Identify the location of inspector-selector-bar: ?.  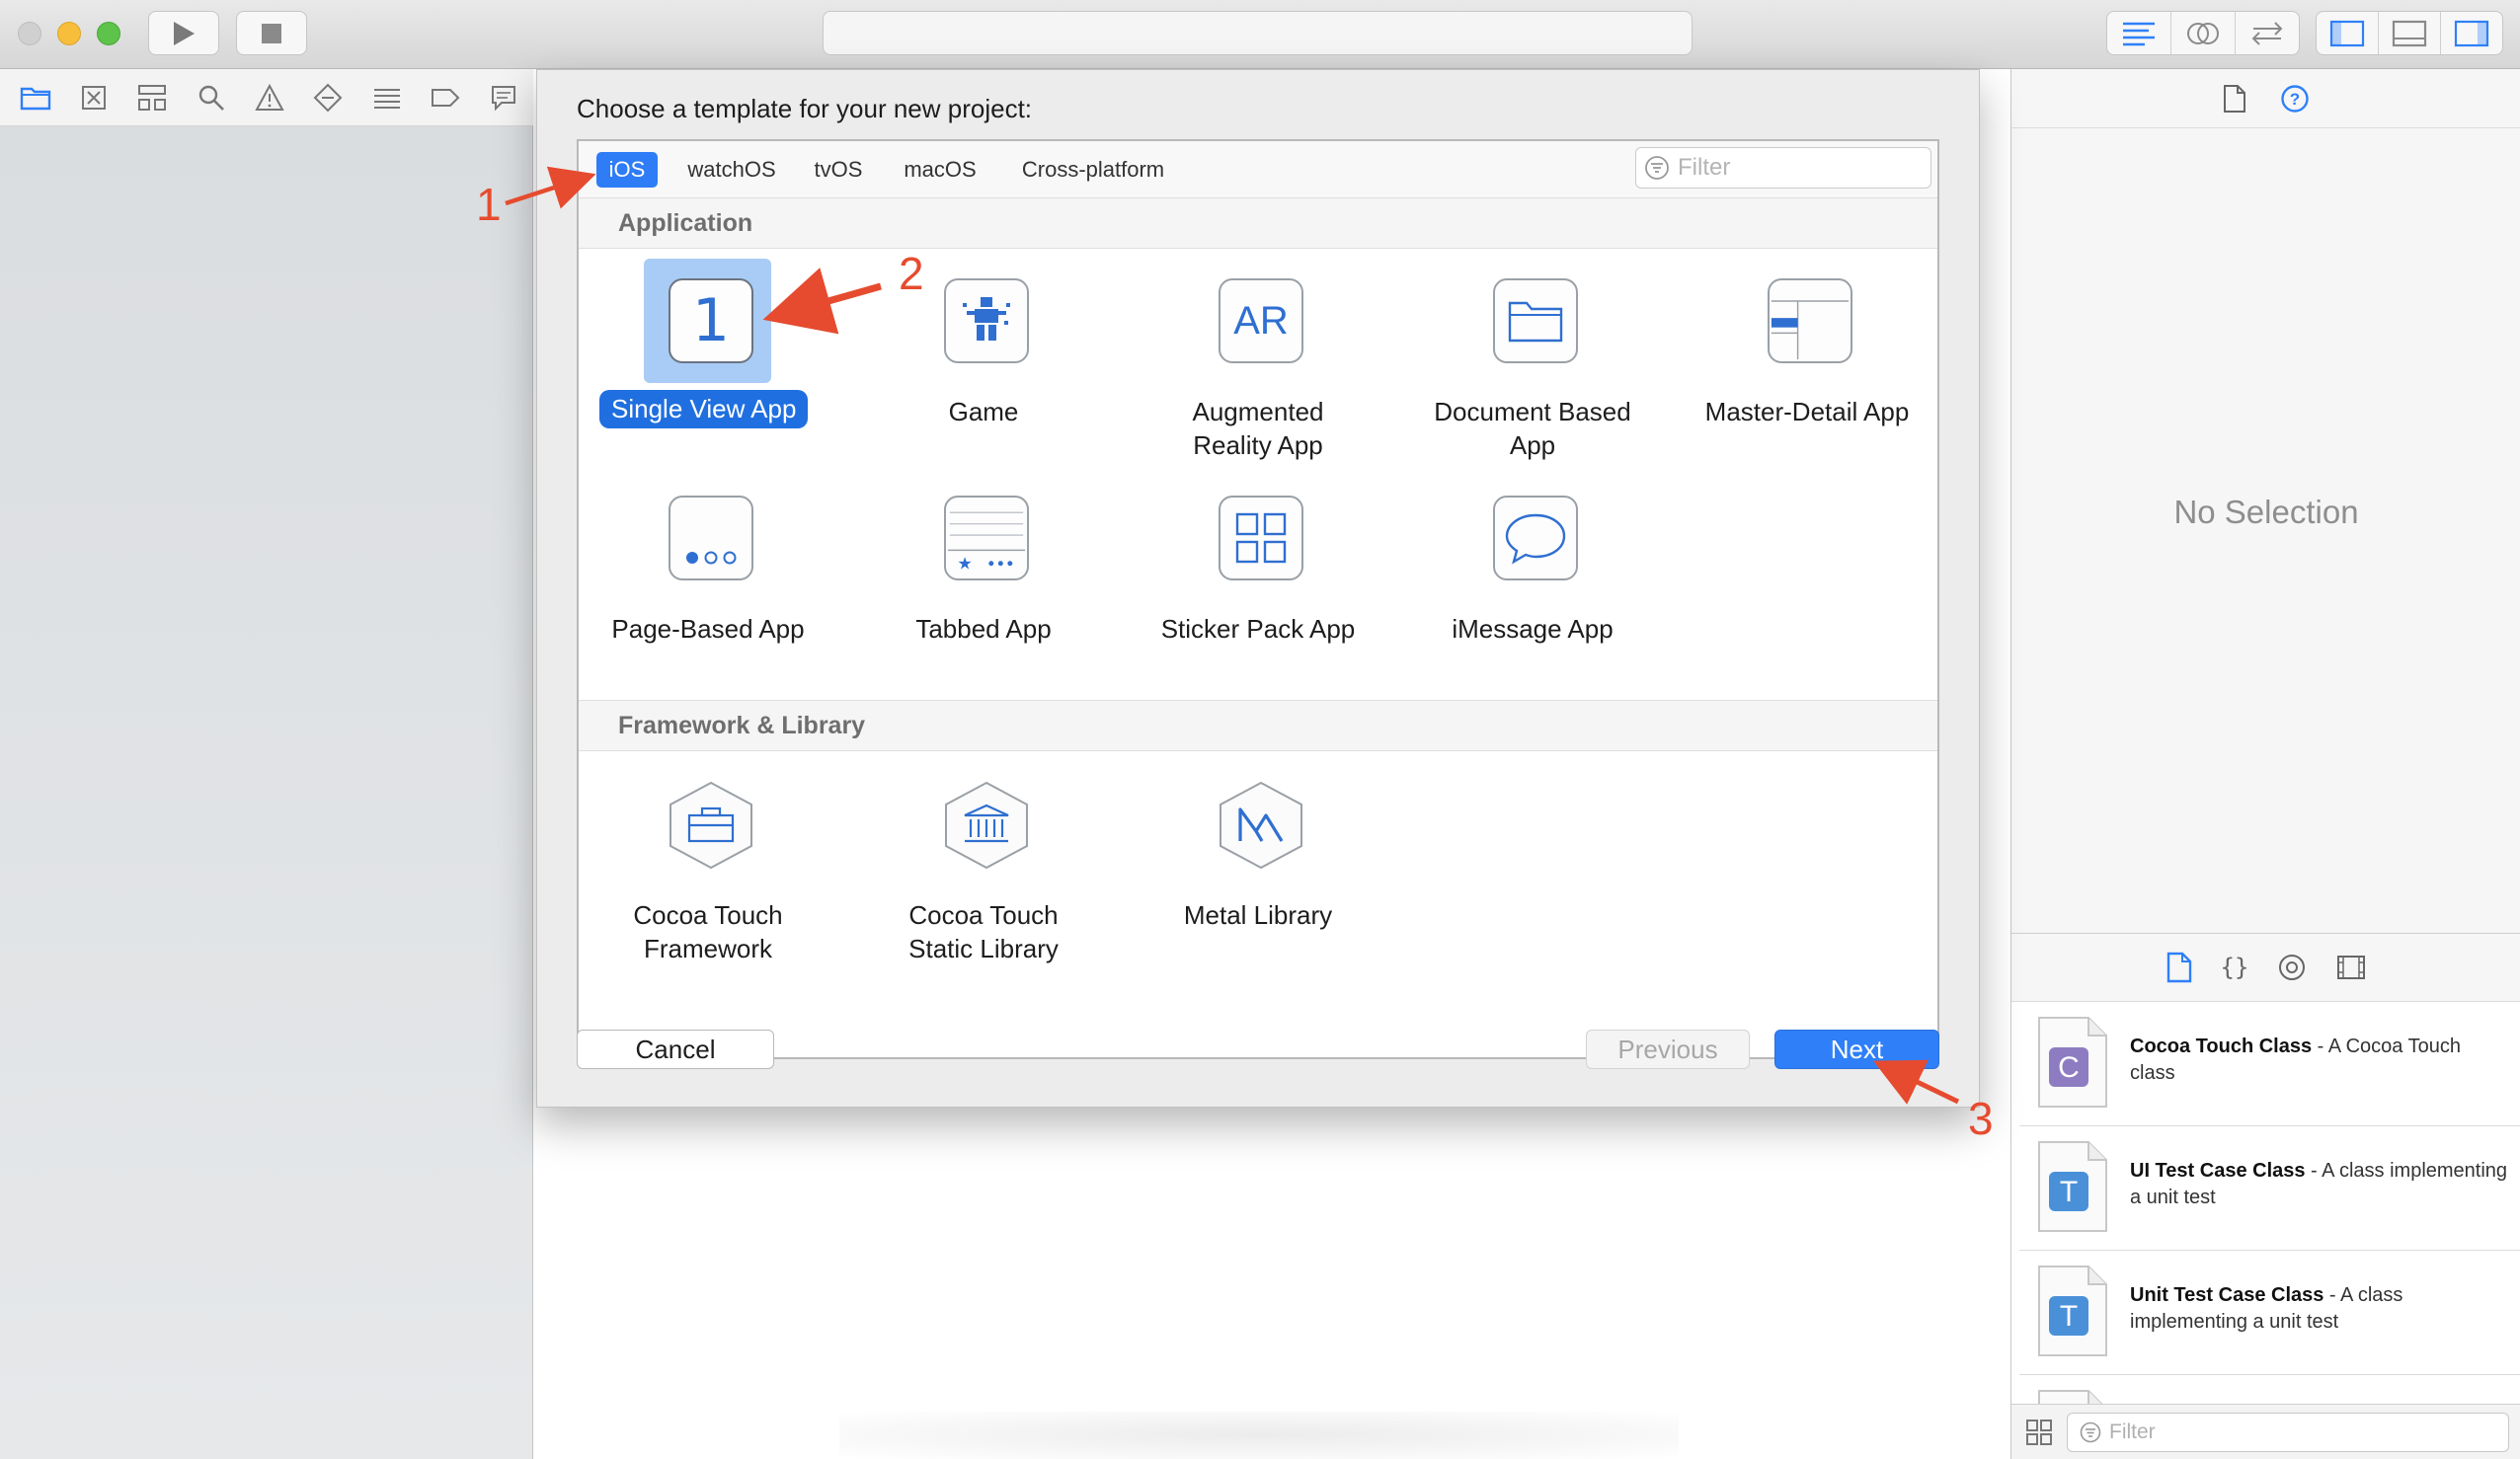
(2265, 98).